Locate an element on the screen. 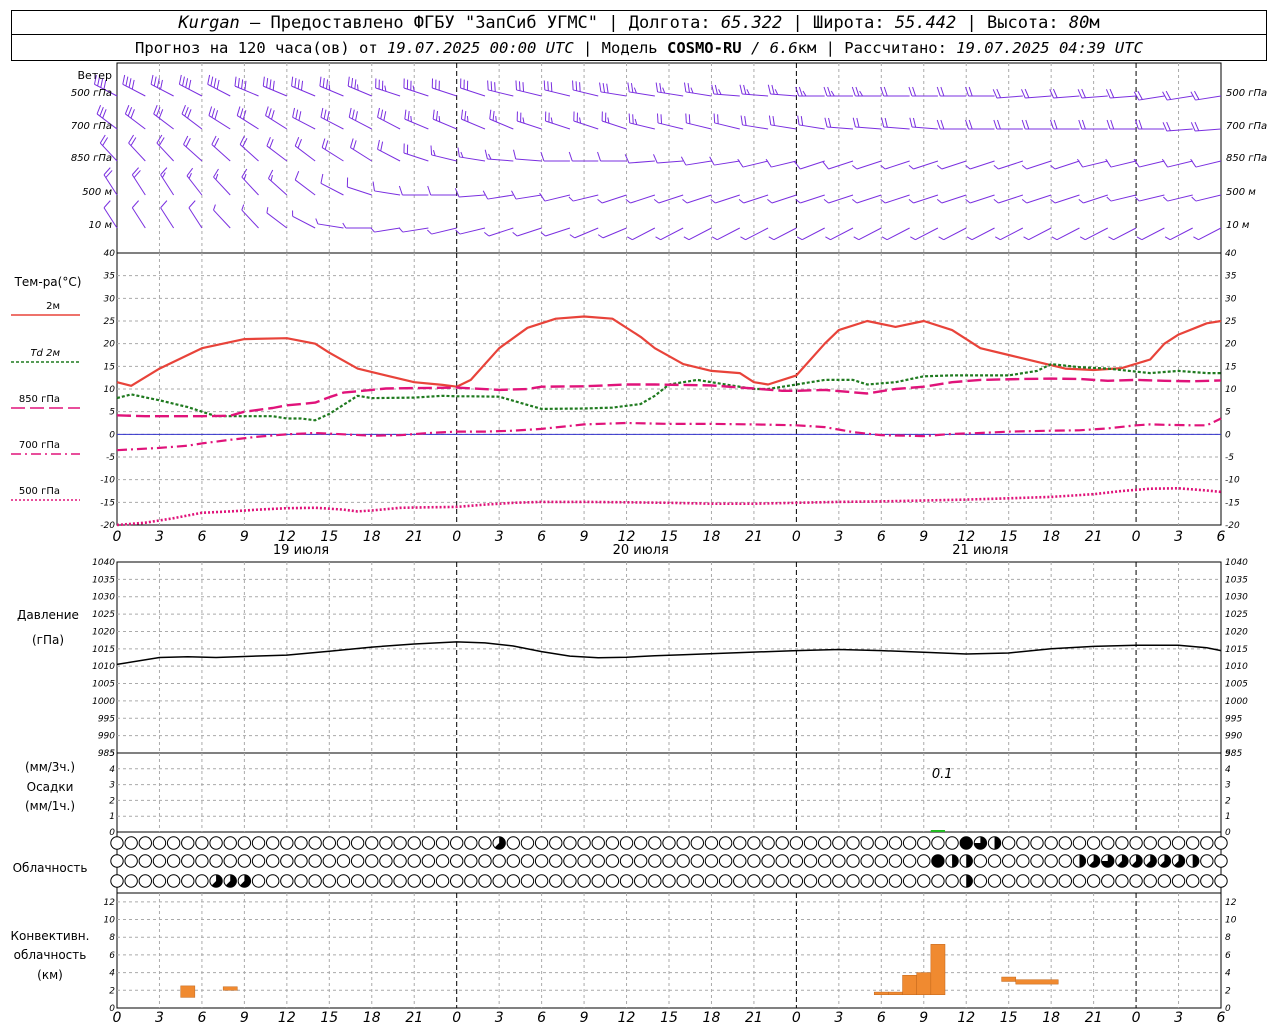 Image resolution: width=1280 pixels, height=1024 pixels. precip-tick-right: 5 is located at coordinates (1228, 754).